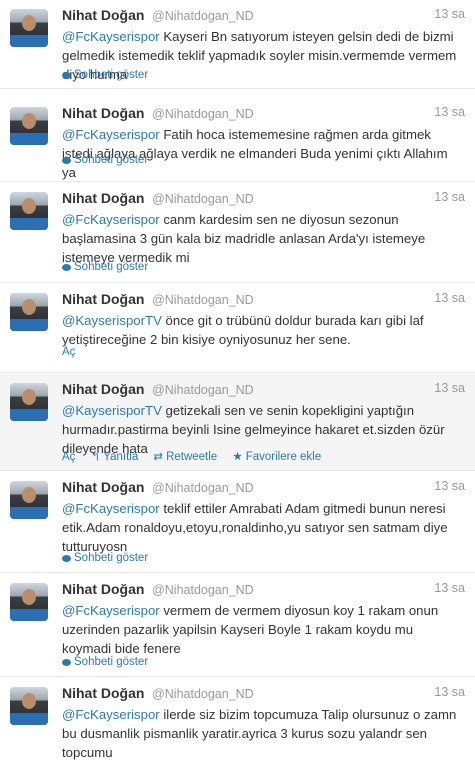 Image resolution: width=475 pixels, height=762 pixels. What do you see at coordinates (283, 457) in the screenshot?
I see `favorite-label: Favorilere ekle` at bounding box center [283, 457].